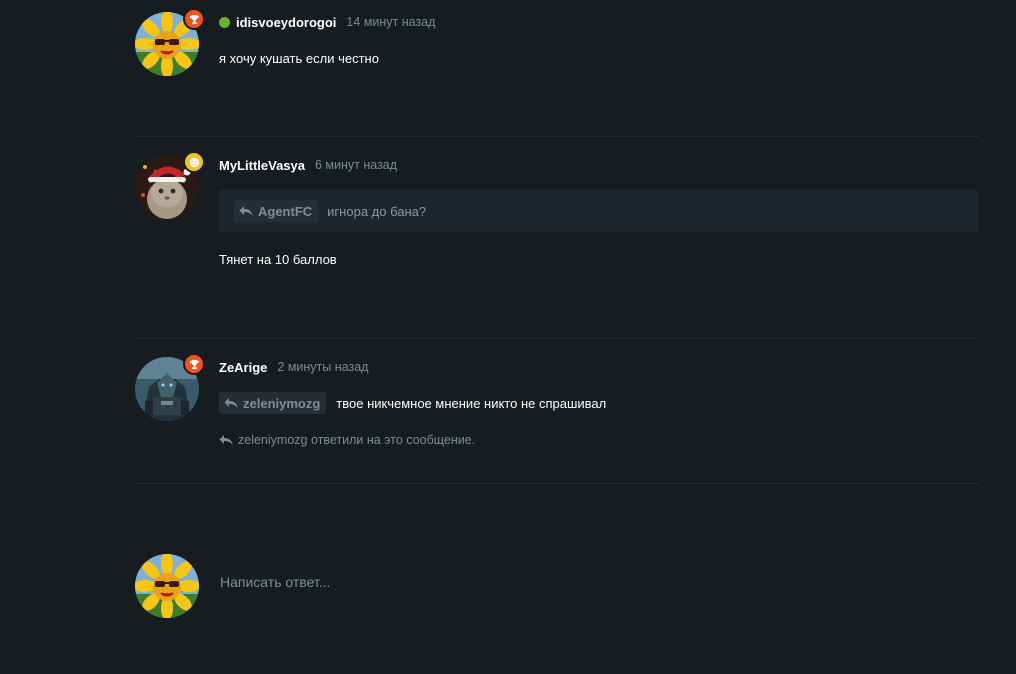 This screenshot has height=674, width=1016. Describe the element at coordinates (377, 211) in the screenshot. I see `quote-text: игнора до бана?` at that location.